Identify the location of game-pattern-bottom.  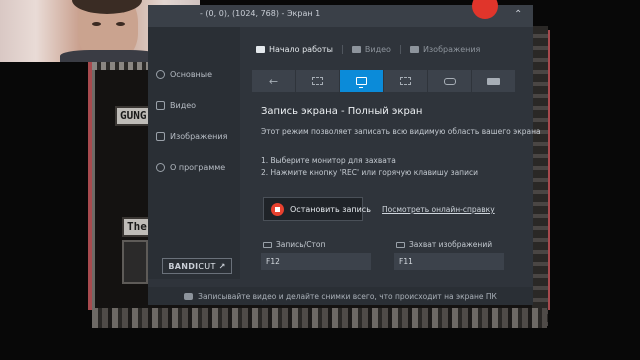
(319, 318).